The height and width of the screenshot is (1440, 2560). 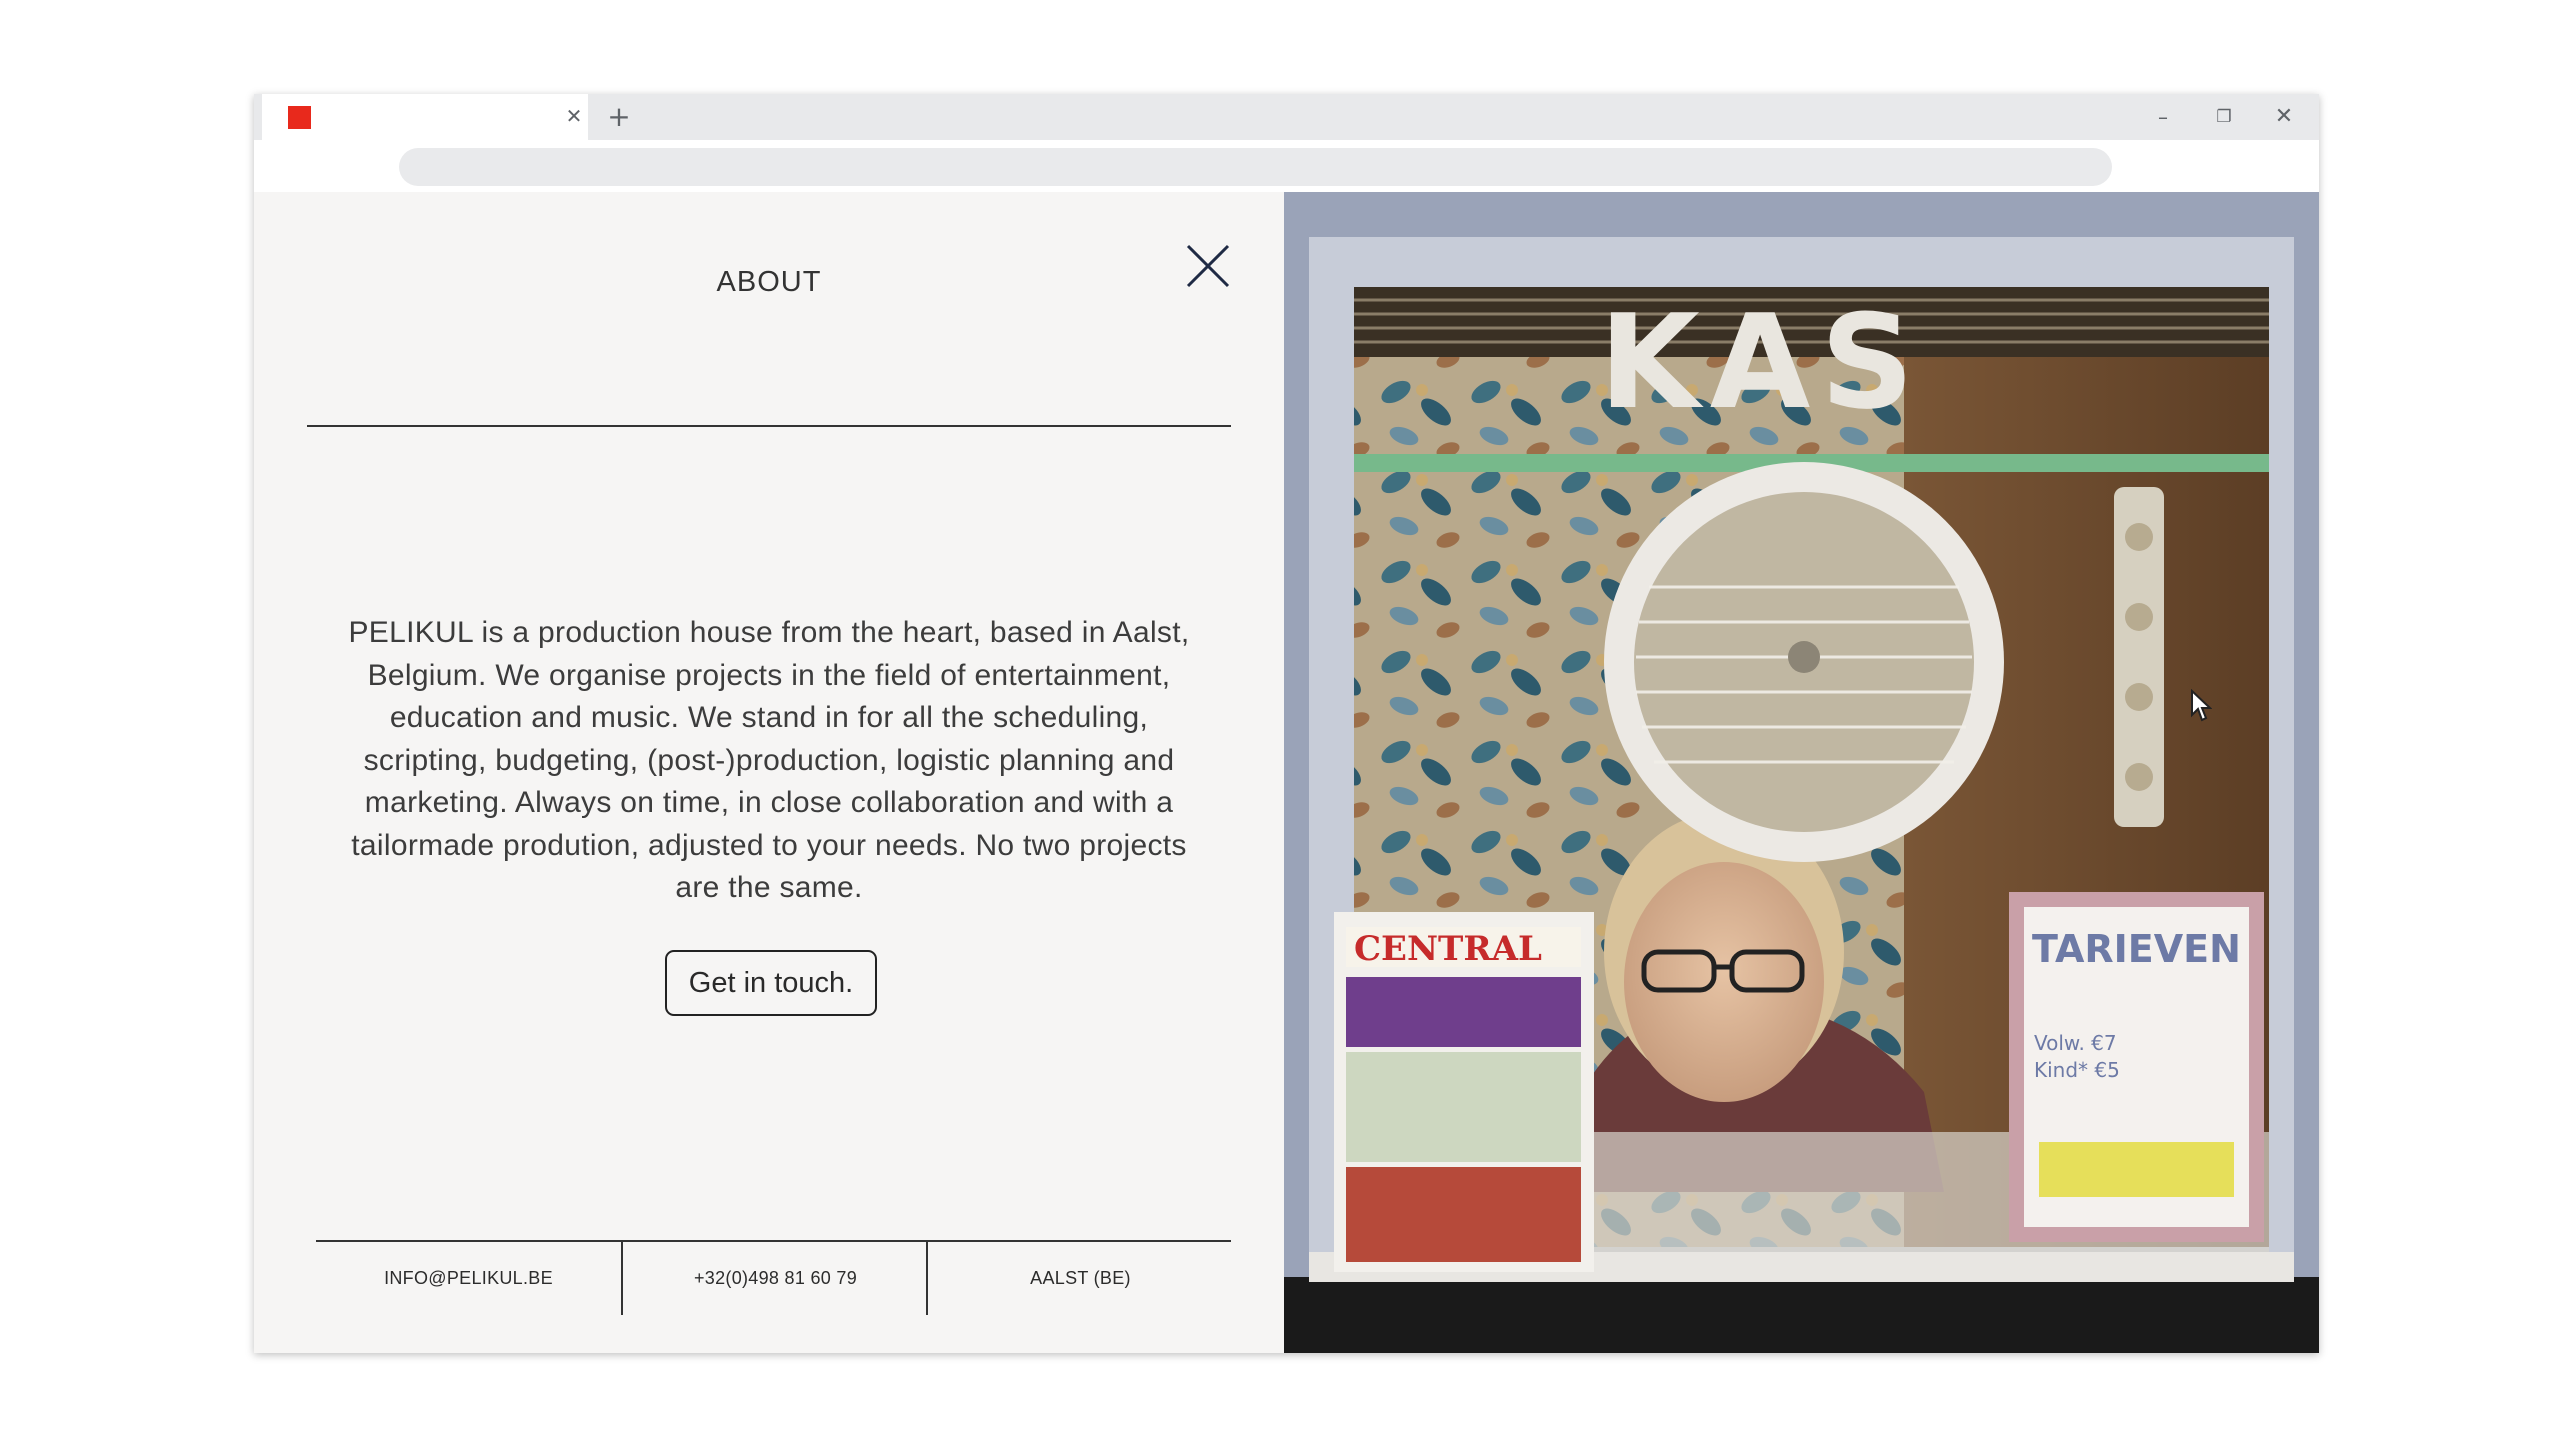 What do you see at coordinates (771, 983) in the screenshot?
I see `get-in-touch-button: Get in touch.` at bounding box center [771, 983].